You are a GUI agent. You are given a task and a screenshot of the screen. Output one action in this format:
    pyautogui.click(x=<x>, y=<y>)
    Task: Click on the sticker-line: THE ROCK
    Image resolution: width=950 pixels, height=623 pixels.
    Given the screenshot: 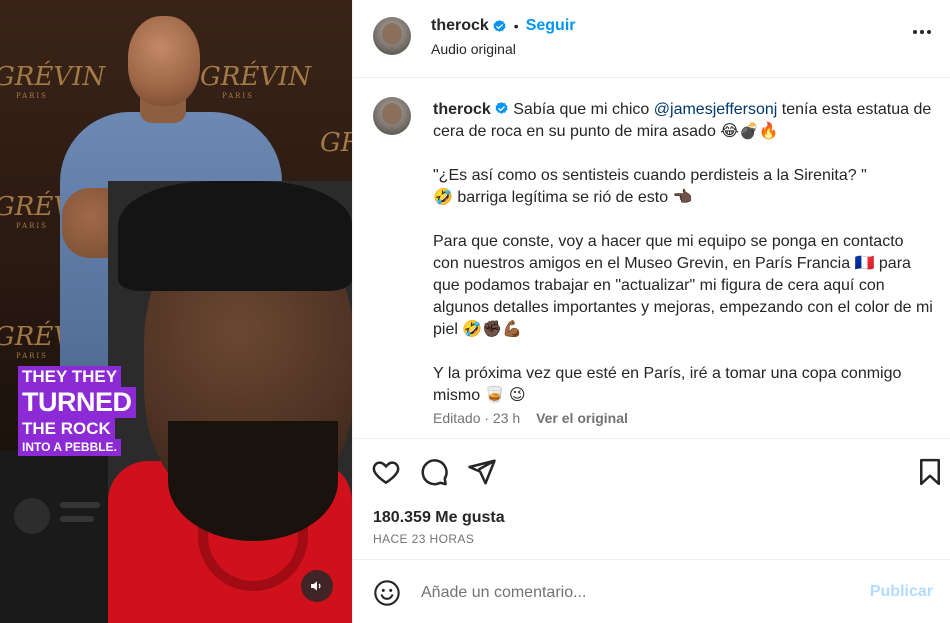 What is the action you would take?
    pyautogui.click(x=66, y=428)
    